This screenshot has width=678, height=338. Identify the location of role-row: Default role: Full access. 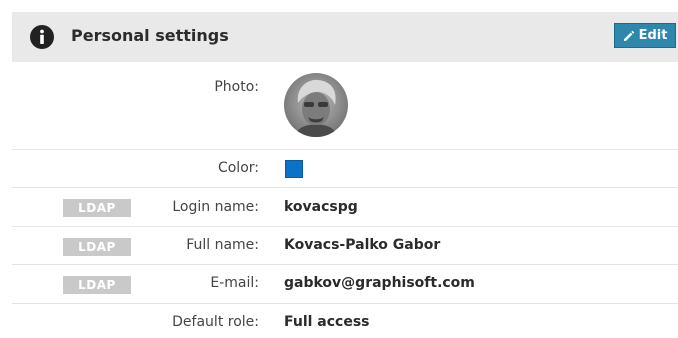
(345, 320).